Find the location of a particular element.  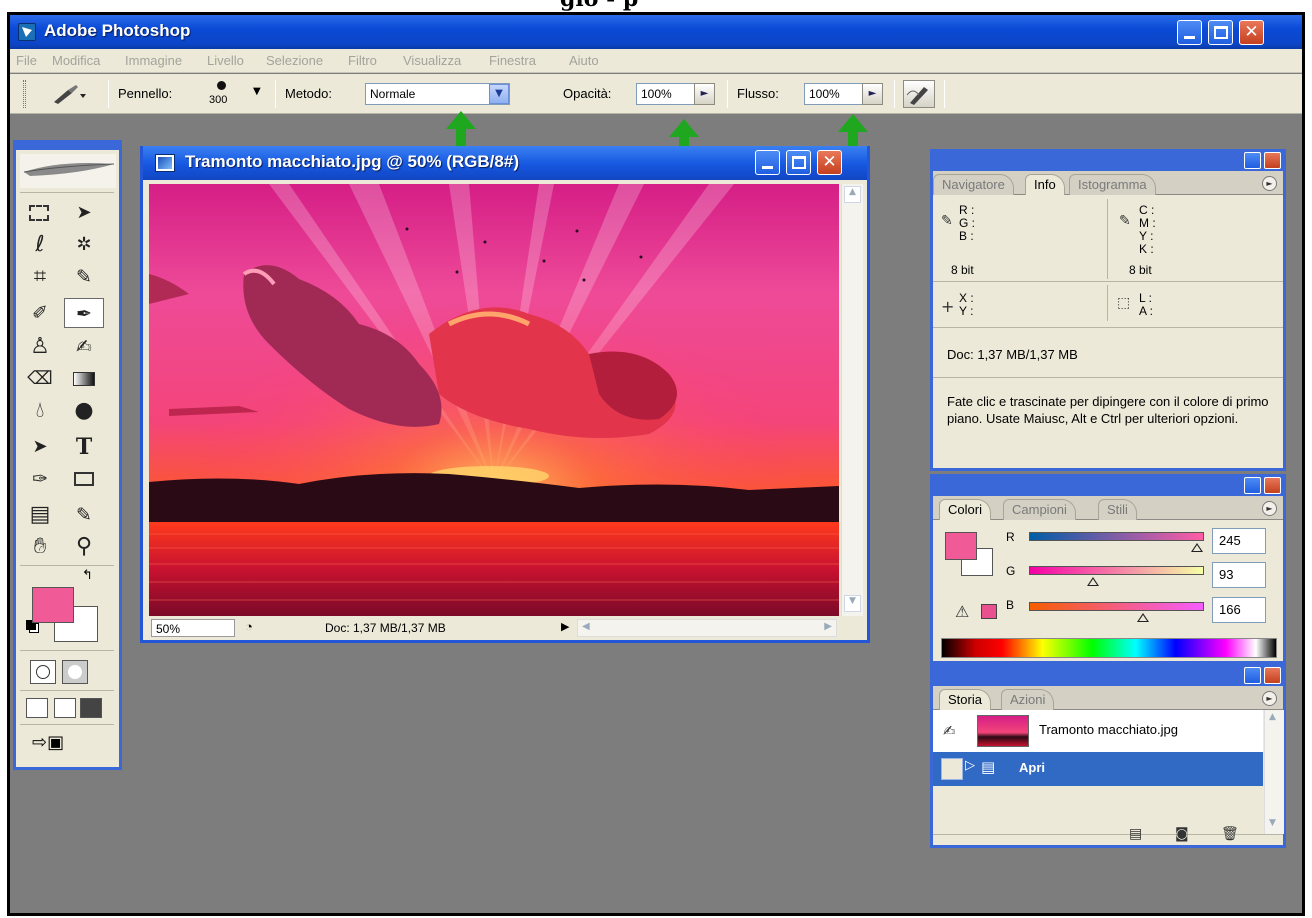

flow-slider-arrow-icon: ► is located at coordinates (872, 94).